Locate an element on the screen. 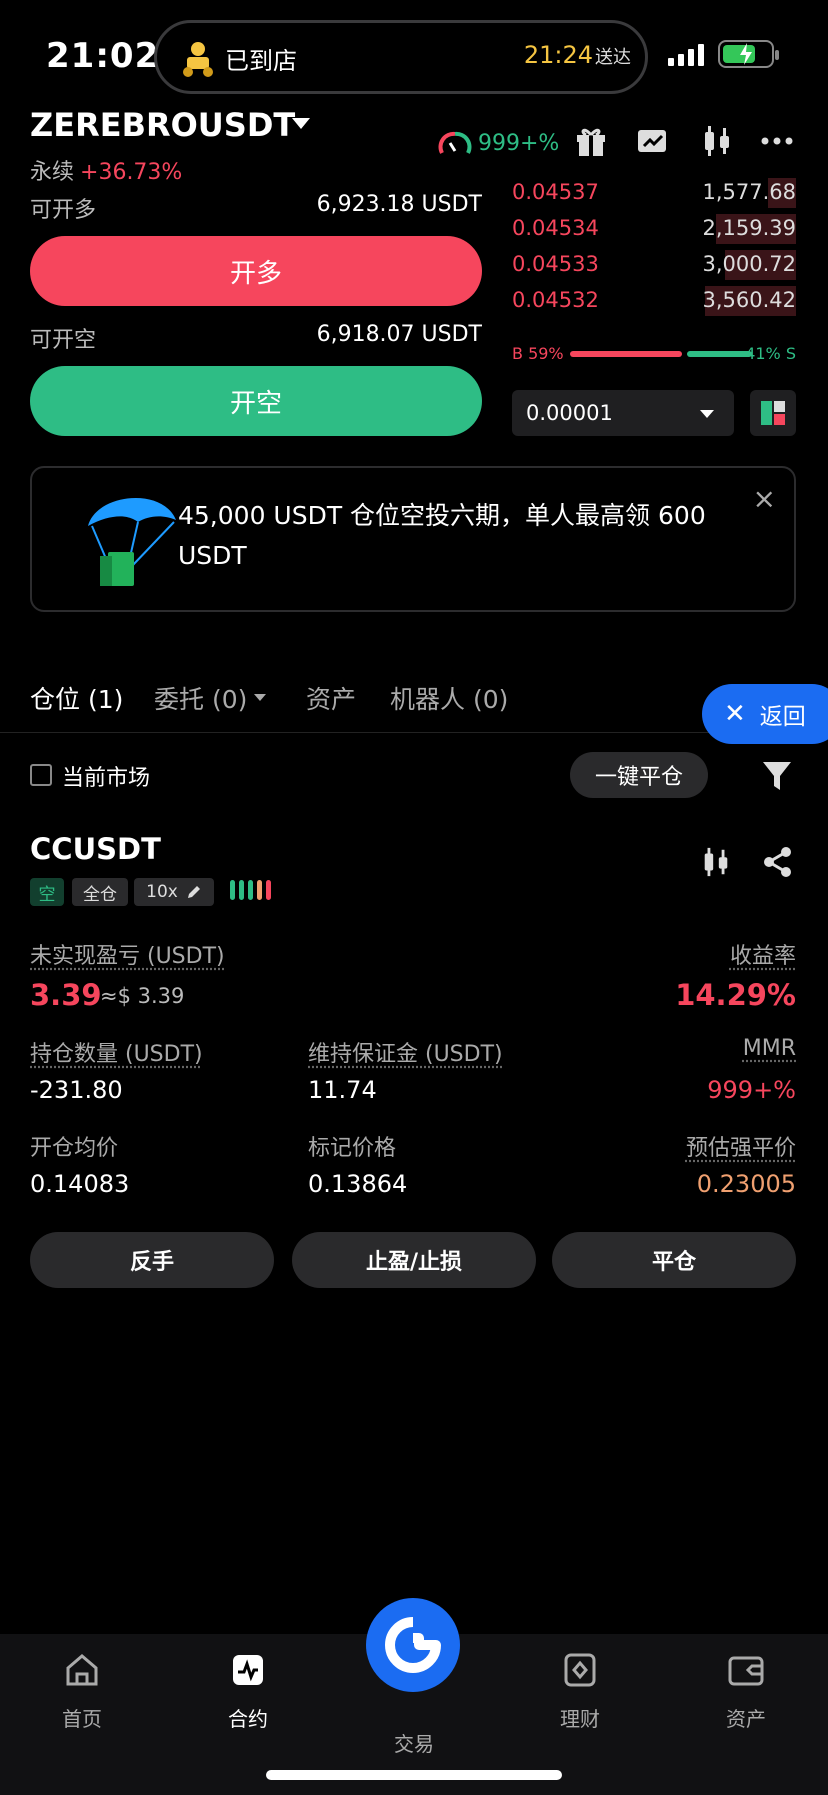  parachute-airdrop-icon is located at coordinates (132, 541).